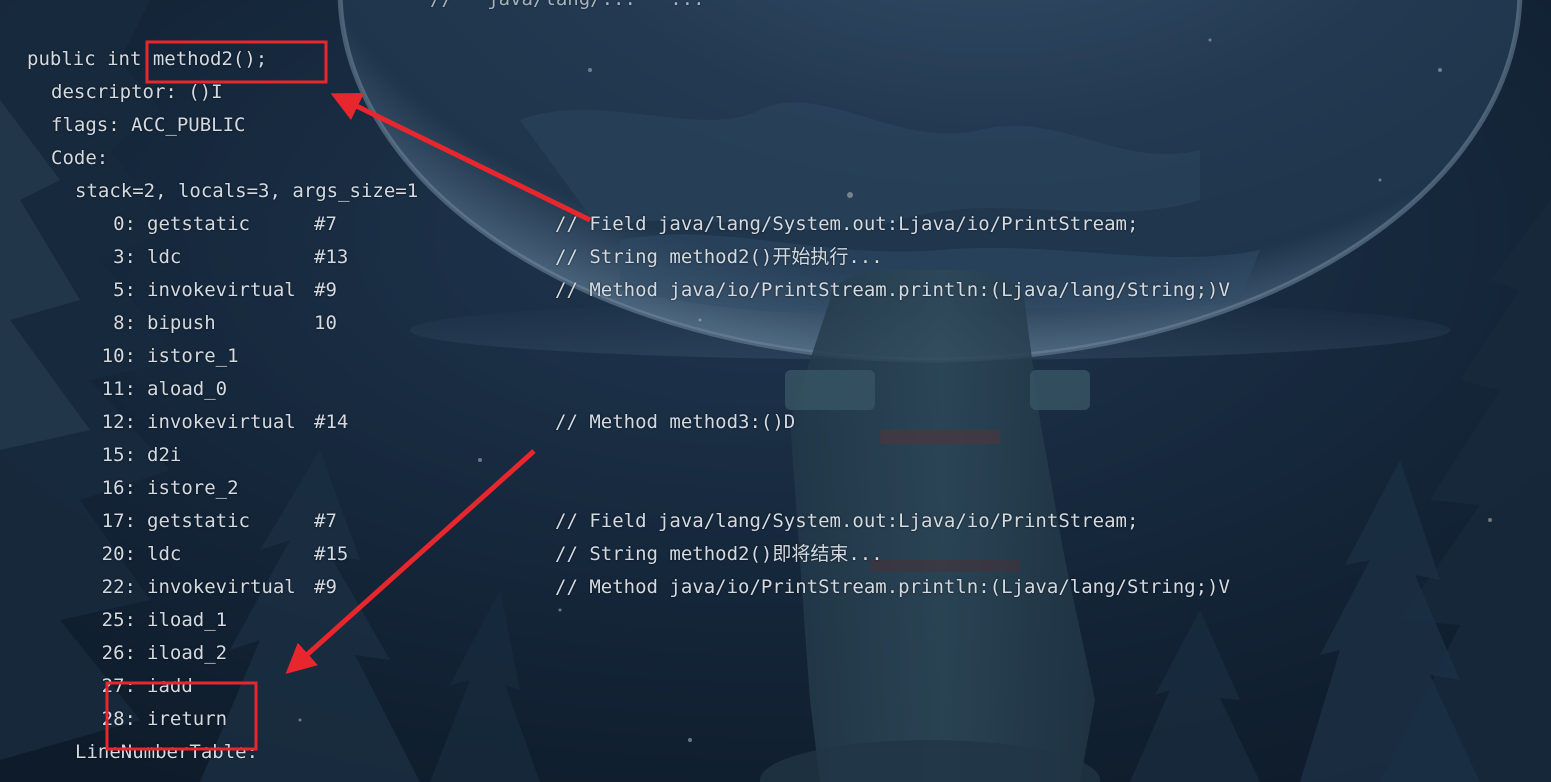 This screenshot has height=782, width=1551. I want to click on descriptor: descriptor: ()I, so click(137, 92).